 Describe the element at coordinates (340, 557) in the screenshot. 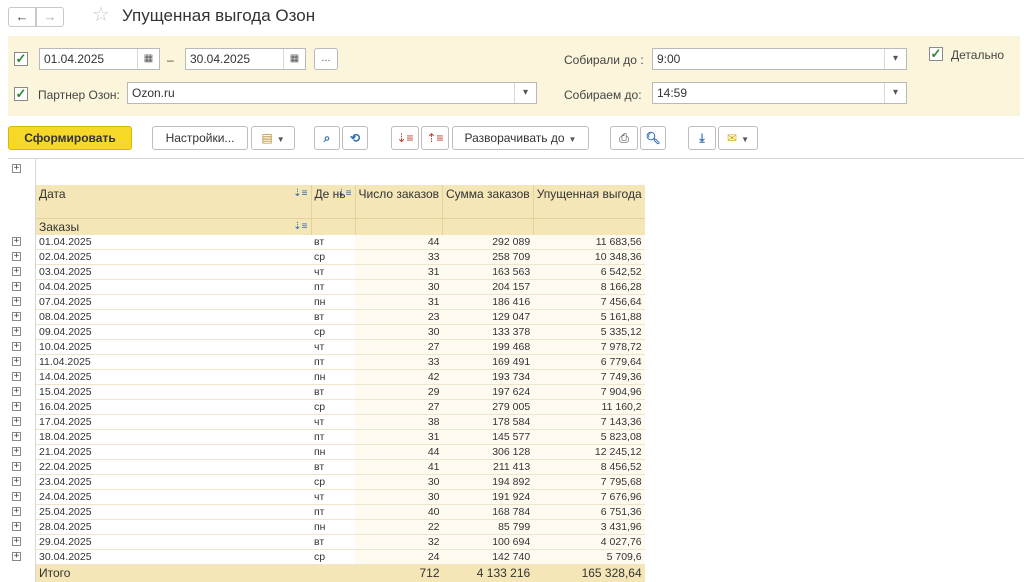

I see `table-row: 30.04.2025 ср 24 142 740 5 709,6` at that location.